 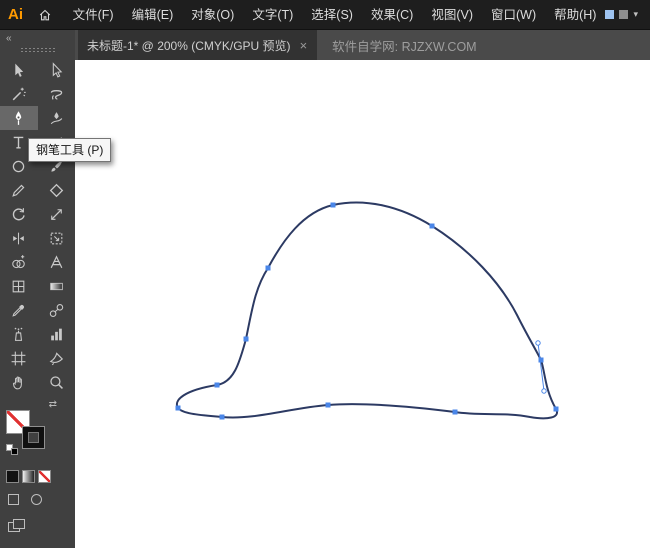 What do you see at coordinates (57, 118) in the screenshot?
I see `curvature-tool` at bounding box center [57, 118].